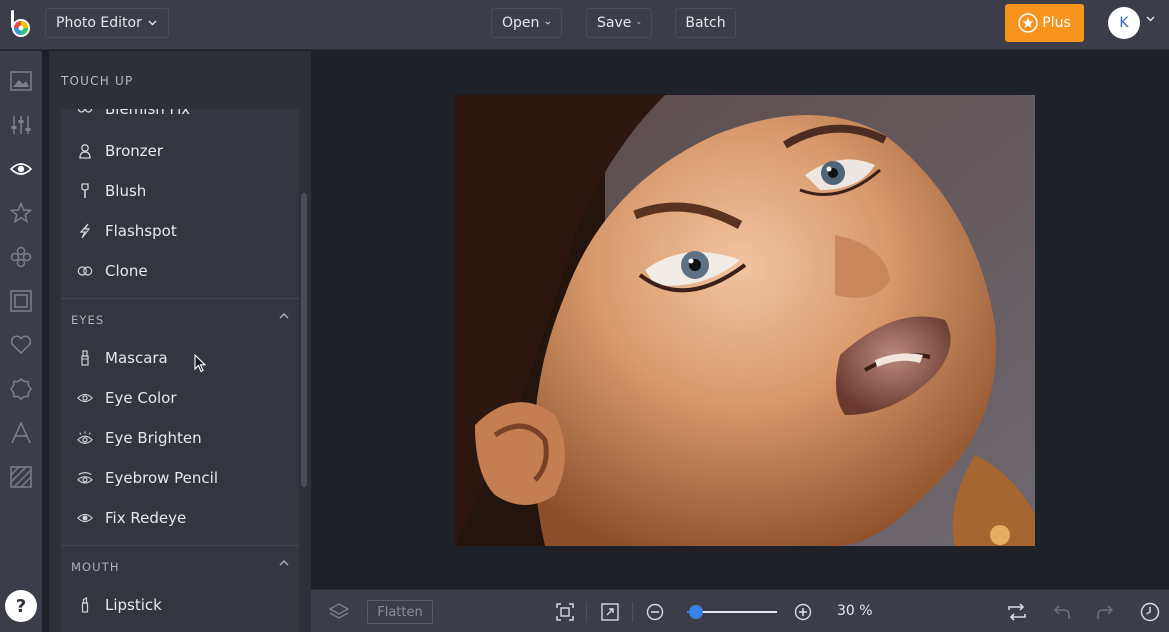 The image size is (1169, 632). Describe the element at coordinates (180, 119) in the screenshot. I see `tool-item-blemish-fix: Blemish Fix` at that location.